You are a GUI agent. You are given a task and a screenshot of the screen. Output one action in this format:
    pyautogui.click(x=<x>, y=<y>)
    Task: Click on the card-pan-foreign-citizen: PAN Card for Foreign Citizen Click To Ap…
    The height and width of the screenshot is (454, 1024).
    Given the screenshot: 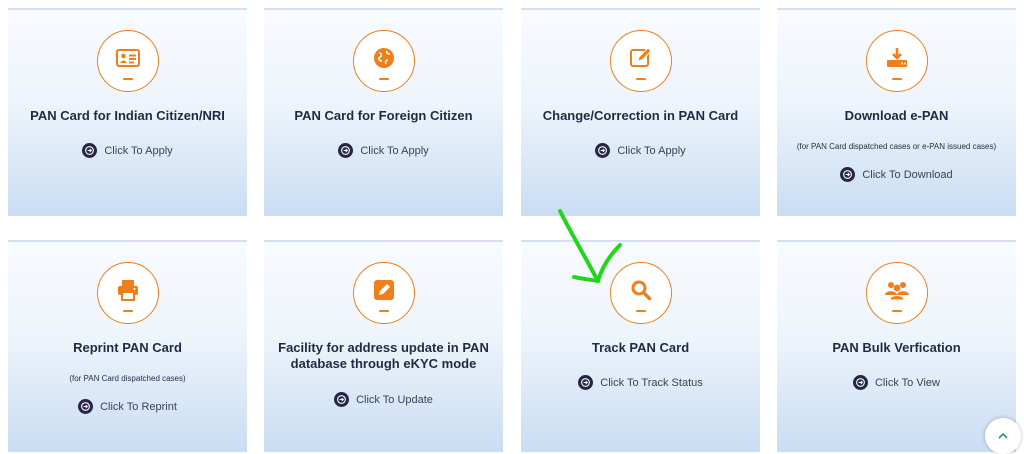 What is the action you would take?
    pyautogui.click(x=383, y=112)
    